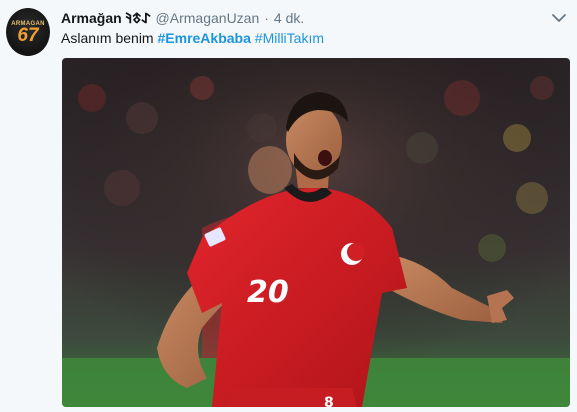 This screenshot has height=412, width=577. Describe the element at coordinates (28, 35) in the screenshot. I see `avatar-jersey-number: 67` at that location.